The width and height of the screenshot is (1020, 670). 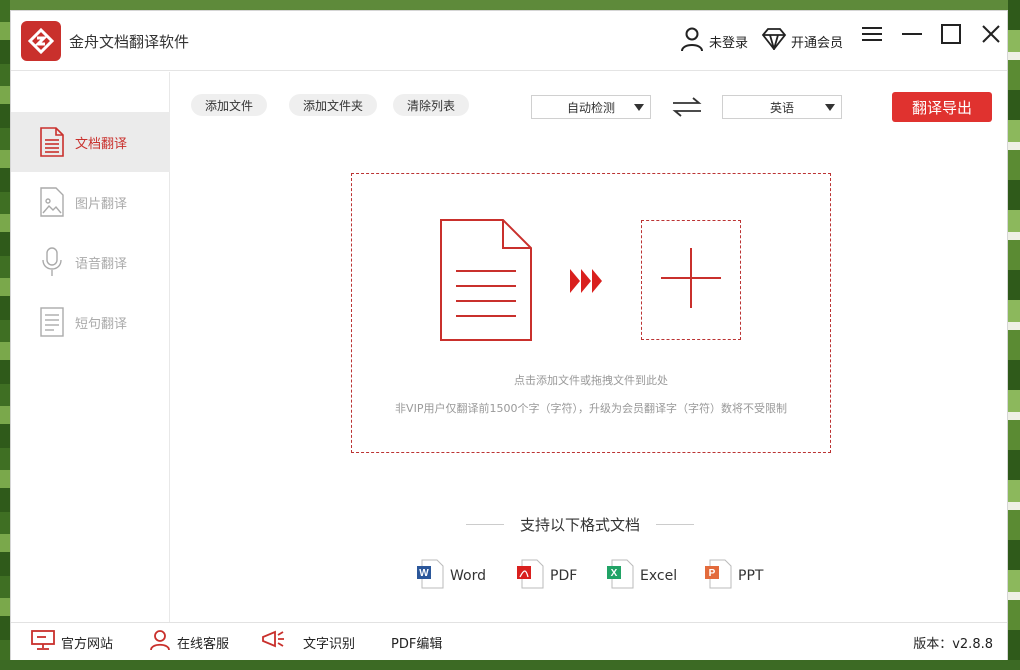 I want to click on pdf-file-icon, so click(x=530, y=576).